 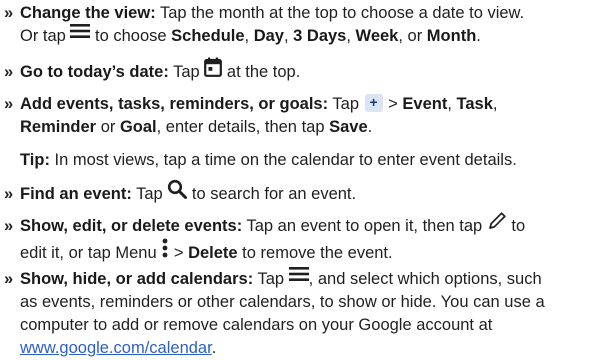 I want to click on today-text: Tap, so click(x=186, y=71).